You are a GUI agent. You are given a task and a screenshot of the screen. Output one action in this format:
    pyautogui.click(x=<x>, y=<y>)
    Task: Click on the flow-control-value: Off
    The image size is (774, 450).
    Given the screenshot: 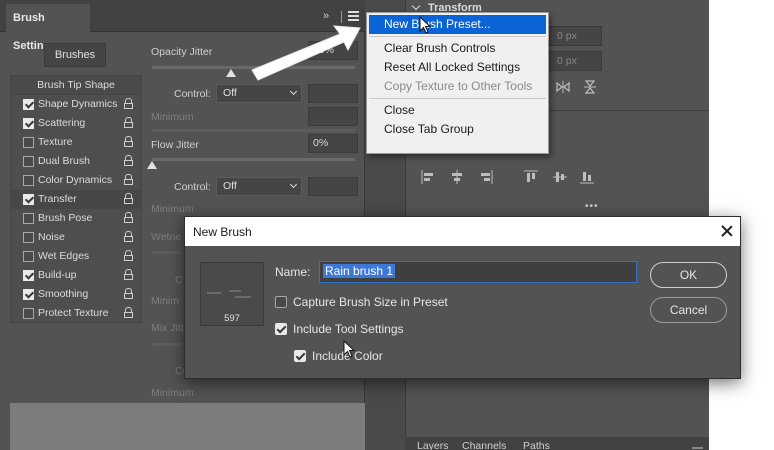 What is the action you would take?
    pyautogui.click(x=230, y=186)
    